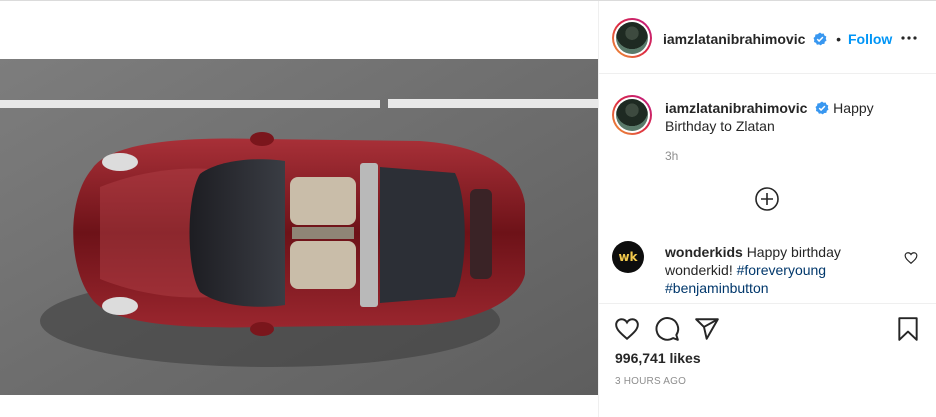  What do you see at coordinates (734, 39) in the screenshot?
I see `author-username: iamzlatanibrahimovic` at bounding box center [734, 39].